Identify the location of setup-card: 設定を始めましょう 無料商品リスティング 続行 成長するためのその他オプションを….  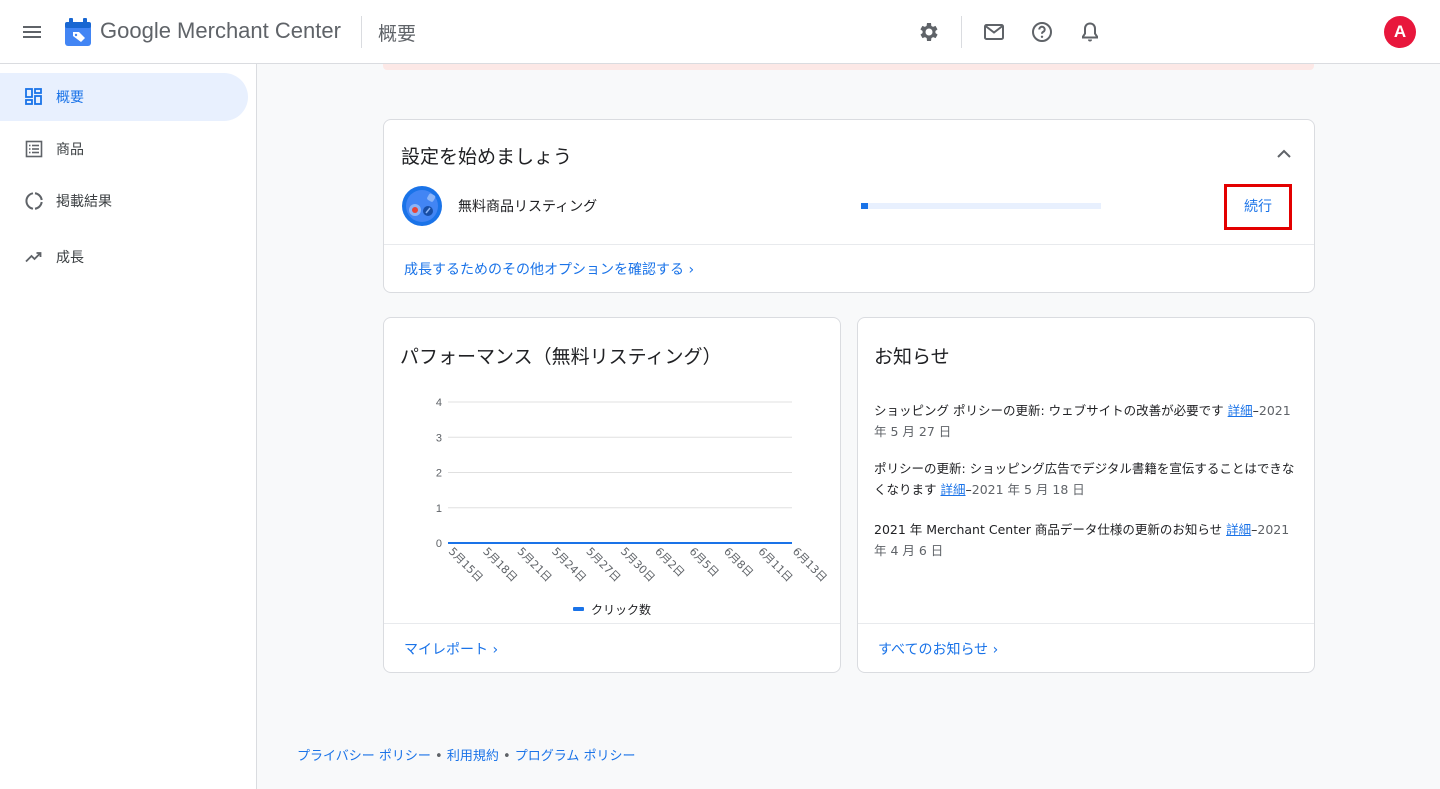
(849, 206).